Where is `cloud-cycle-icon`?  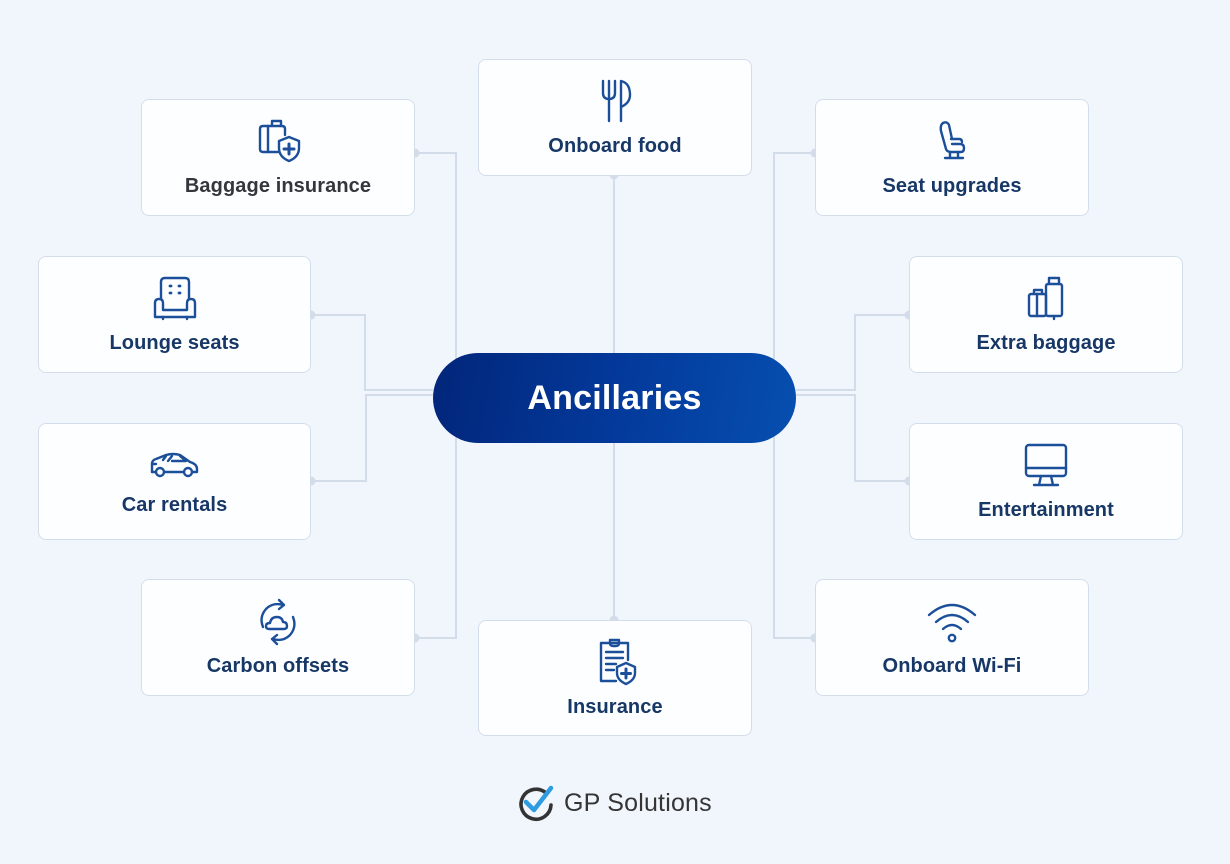
cloud-cycle-icon is located at coordinates (278, 622).